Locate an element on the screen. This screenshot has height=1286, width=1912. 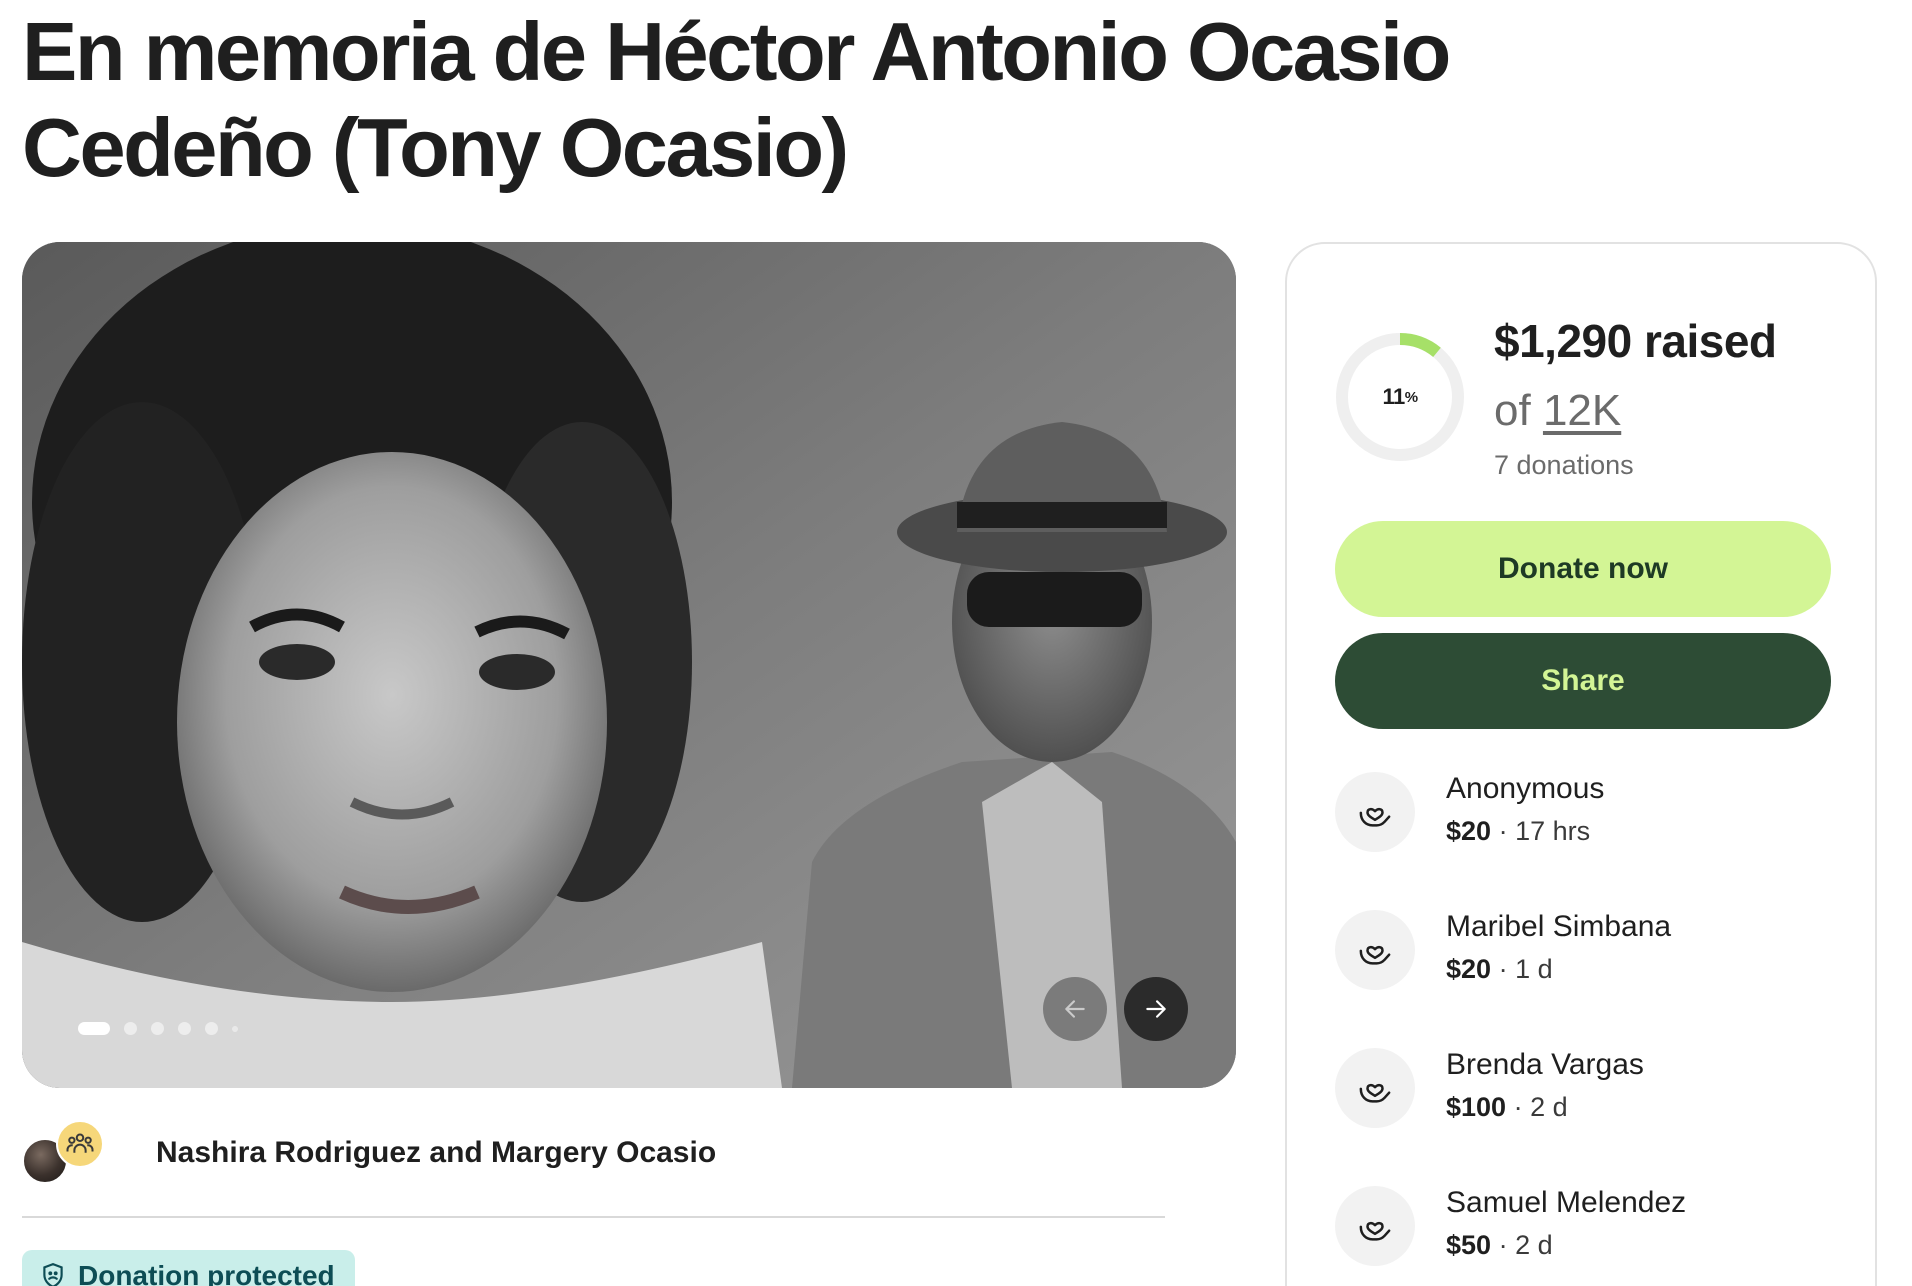
goal: of 12K is located at coordinates (1558, 410).